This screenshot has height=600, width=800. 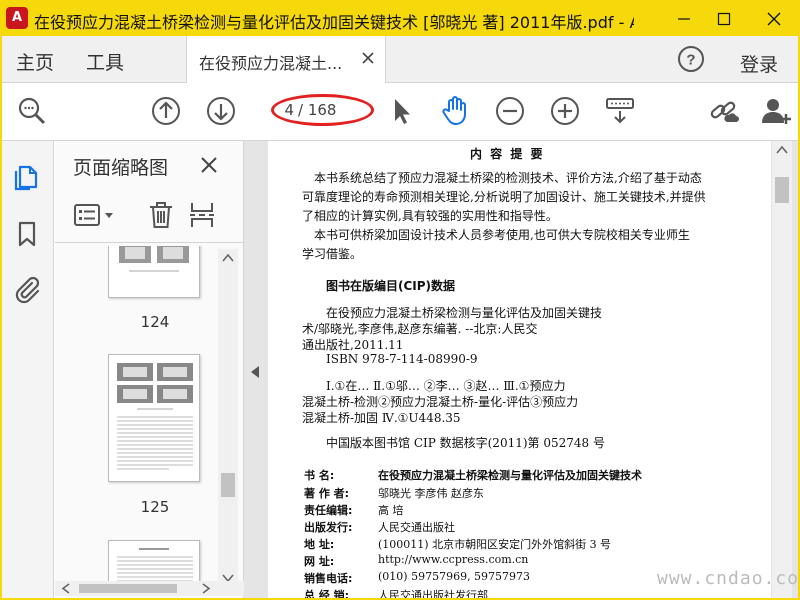 I want to click on cip-number: 中国版本图书馆 CIP 数据核字(2011)第 052748 号, so click(x=465, y=443).